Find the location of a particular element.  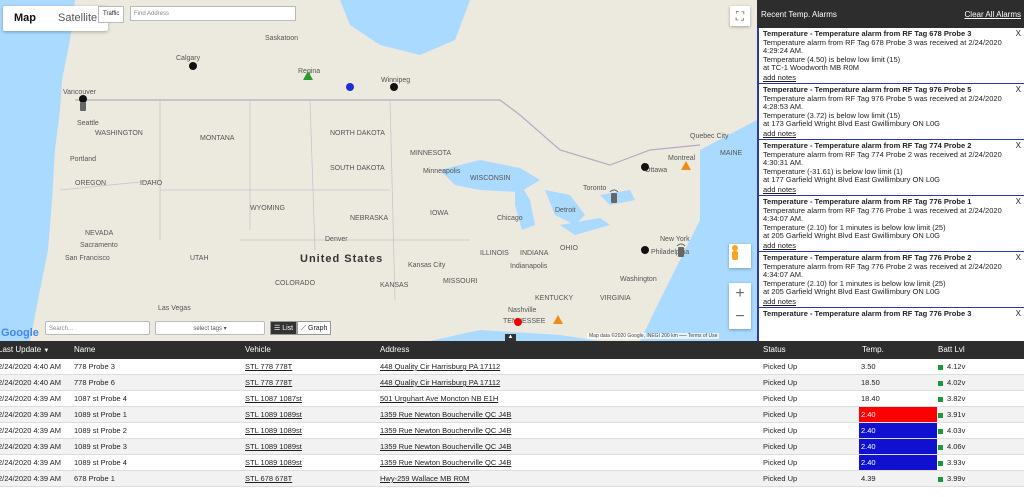

cell-temp: 2.40 is located at coordinates (898, 462).